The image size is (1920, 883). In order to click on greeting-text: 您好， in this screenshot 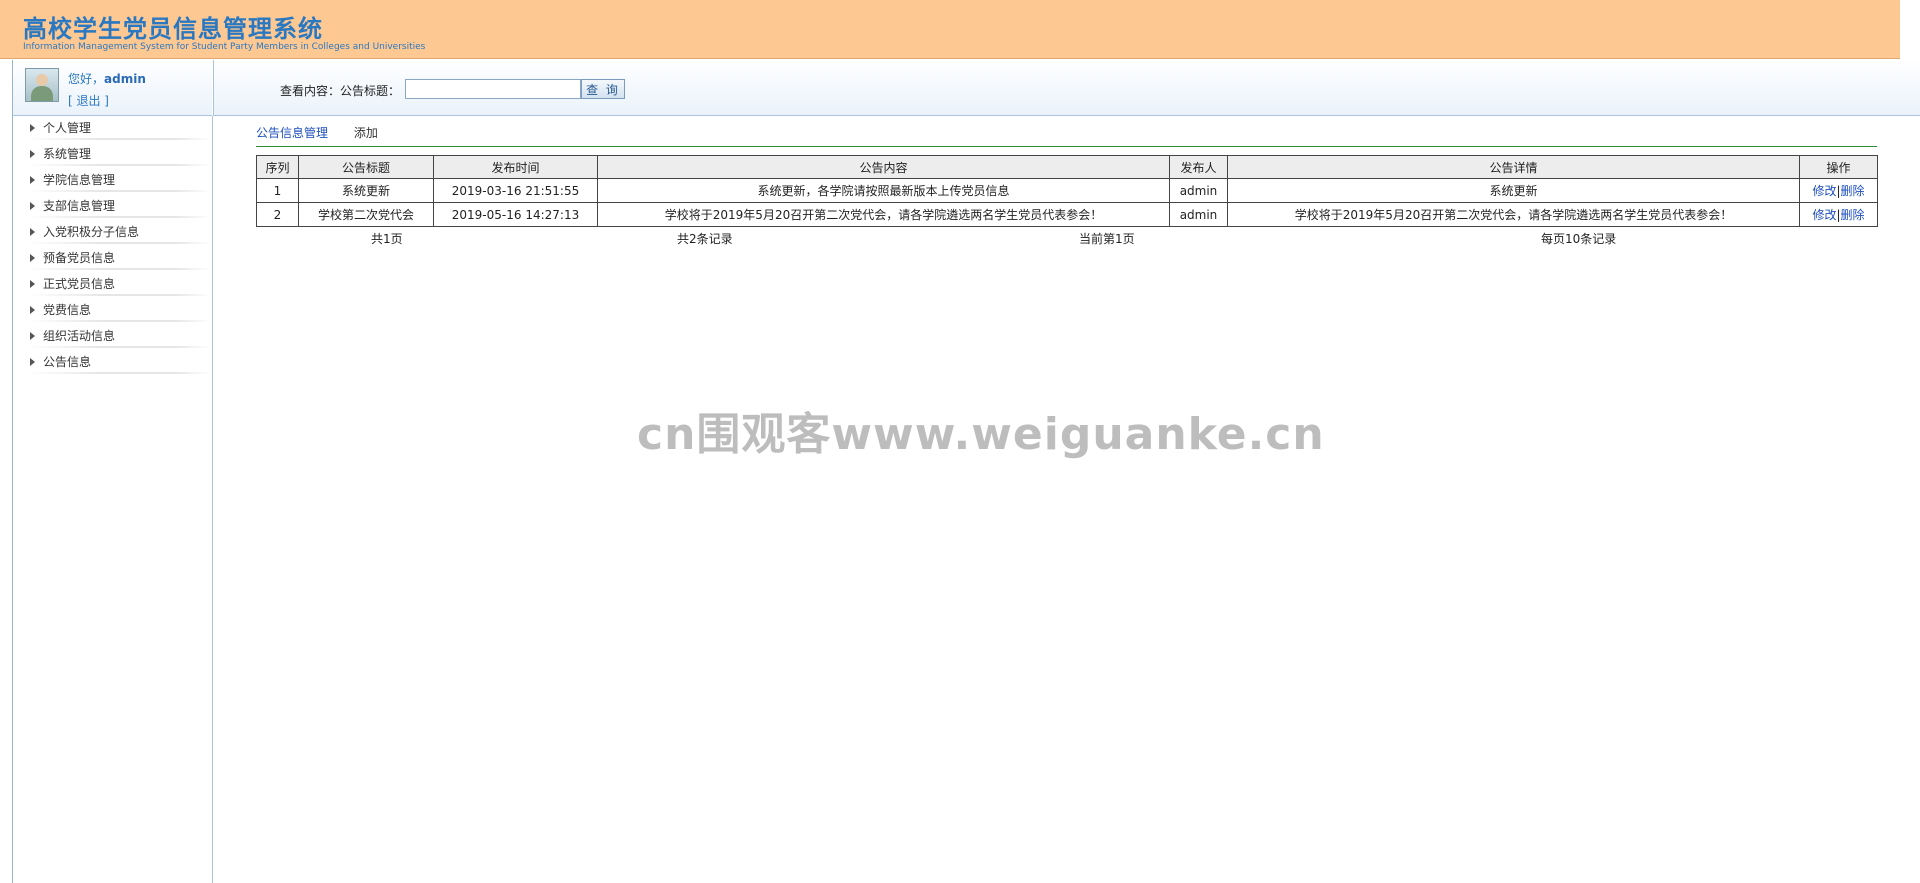, I will do `click(86, 79)`.